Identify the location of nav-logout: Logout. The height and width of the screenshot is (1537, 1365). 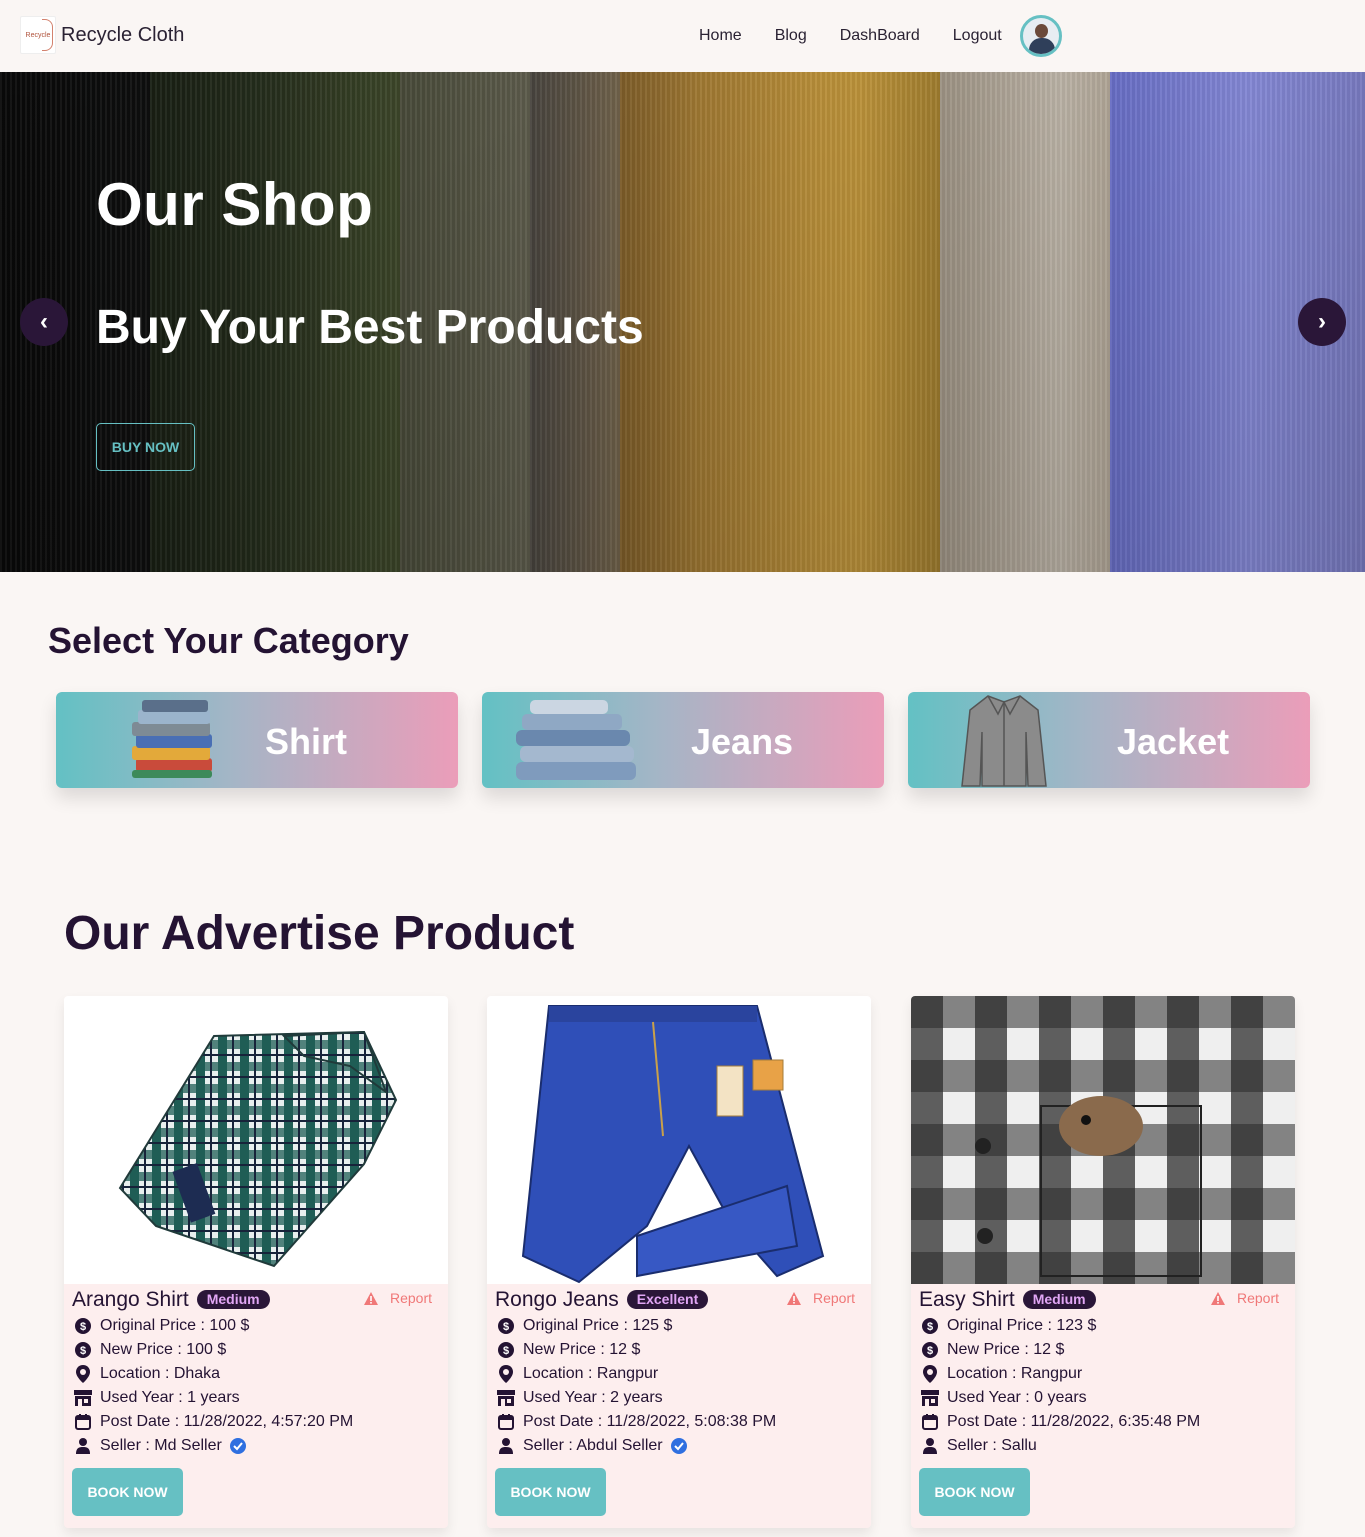
(977, 36).